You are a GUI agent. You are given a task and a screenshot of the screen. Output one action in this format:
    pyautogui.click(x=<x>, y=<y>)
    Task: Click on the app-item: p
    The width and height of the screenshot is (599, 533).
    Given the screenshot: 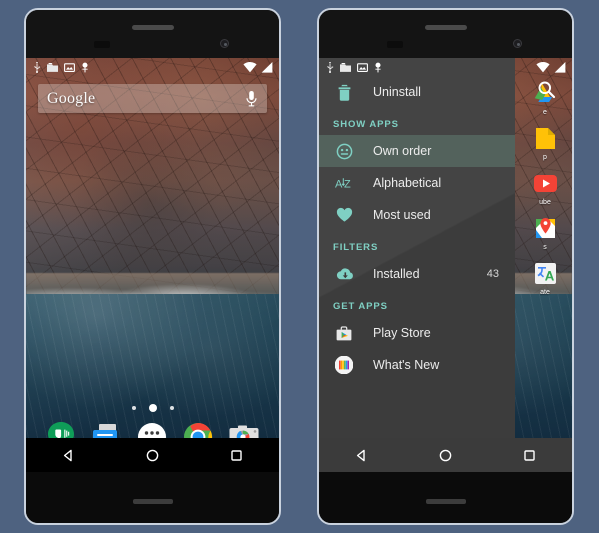 What is the action you would take?
    pyautogui.click(x=545, y=143)
    